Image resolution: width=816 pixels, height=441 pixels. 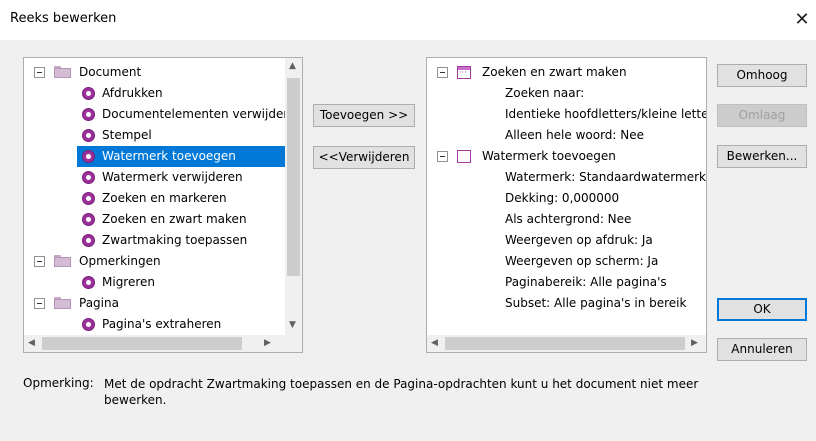 I want to click on detail-text: Zoeken naar:, so click(x=545, y=93).